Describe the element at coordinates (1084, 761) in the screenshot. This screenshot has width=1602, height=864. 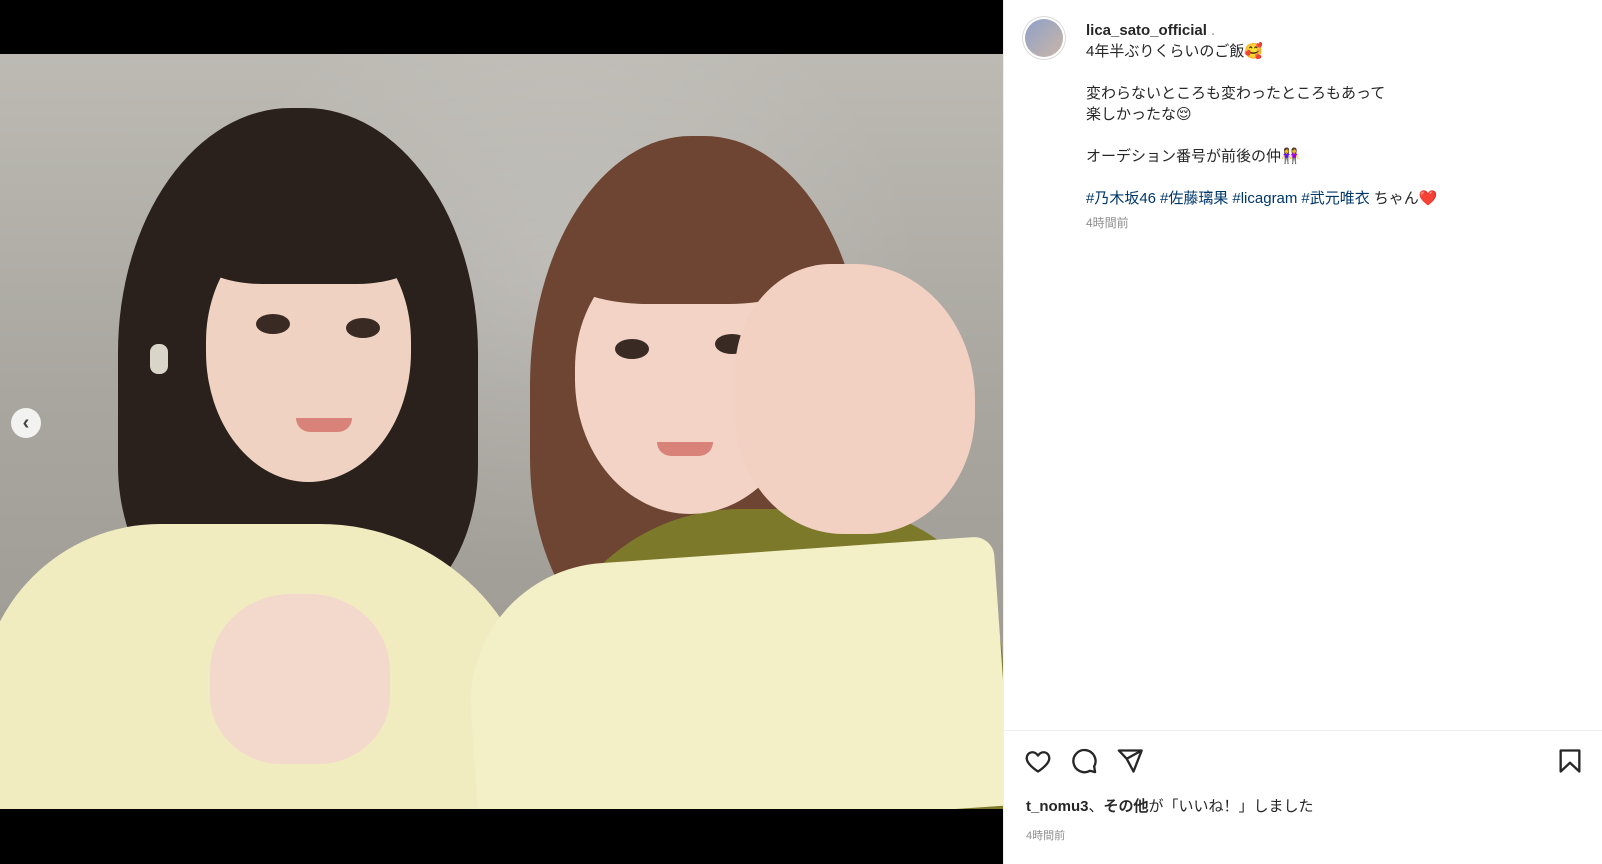
I see `comment-icon` at that location.